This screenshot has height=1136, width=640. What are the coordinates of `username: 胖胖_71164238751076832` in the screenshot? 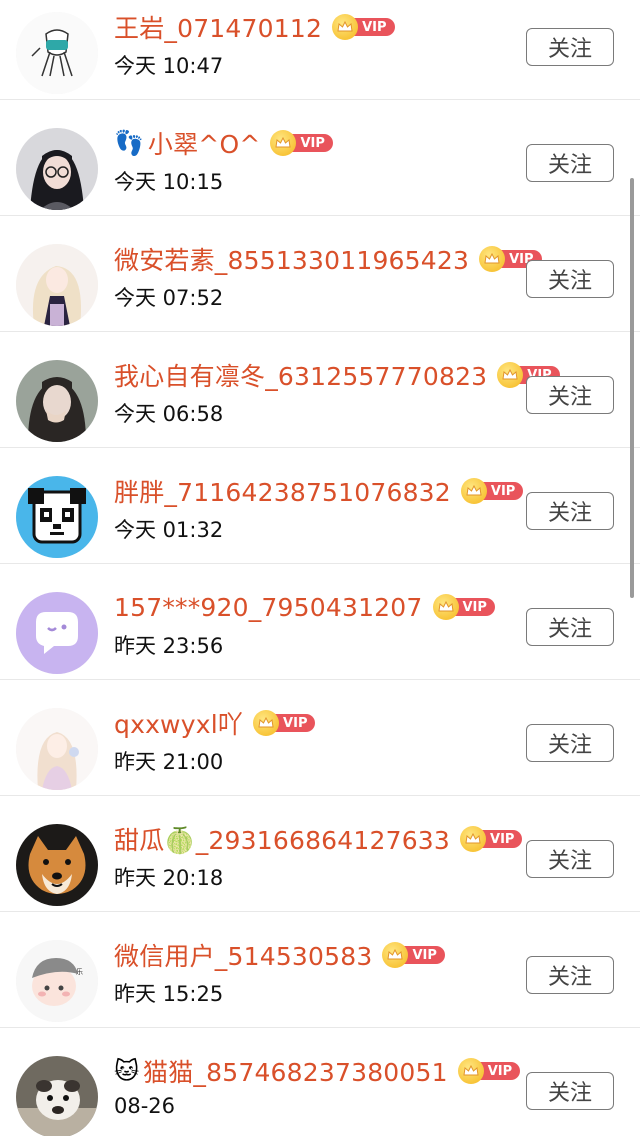 It's located at (282, 491).